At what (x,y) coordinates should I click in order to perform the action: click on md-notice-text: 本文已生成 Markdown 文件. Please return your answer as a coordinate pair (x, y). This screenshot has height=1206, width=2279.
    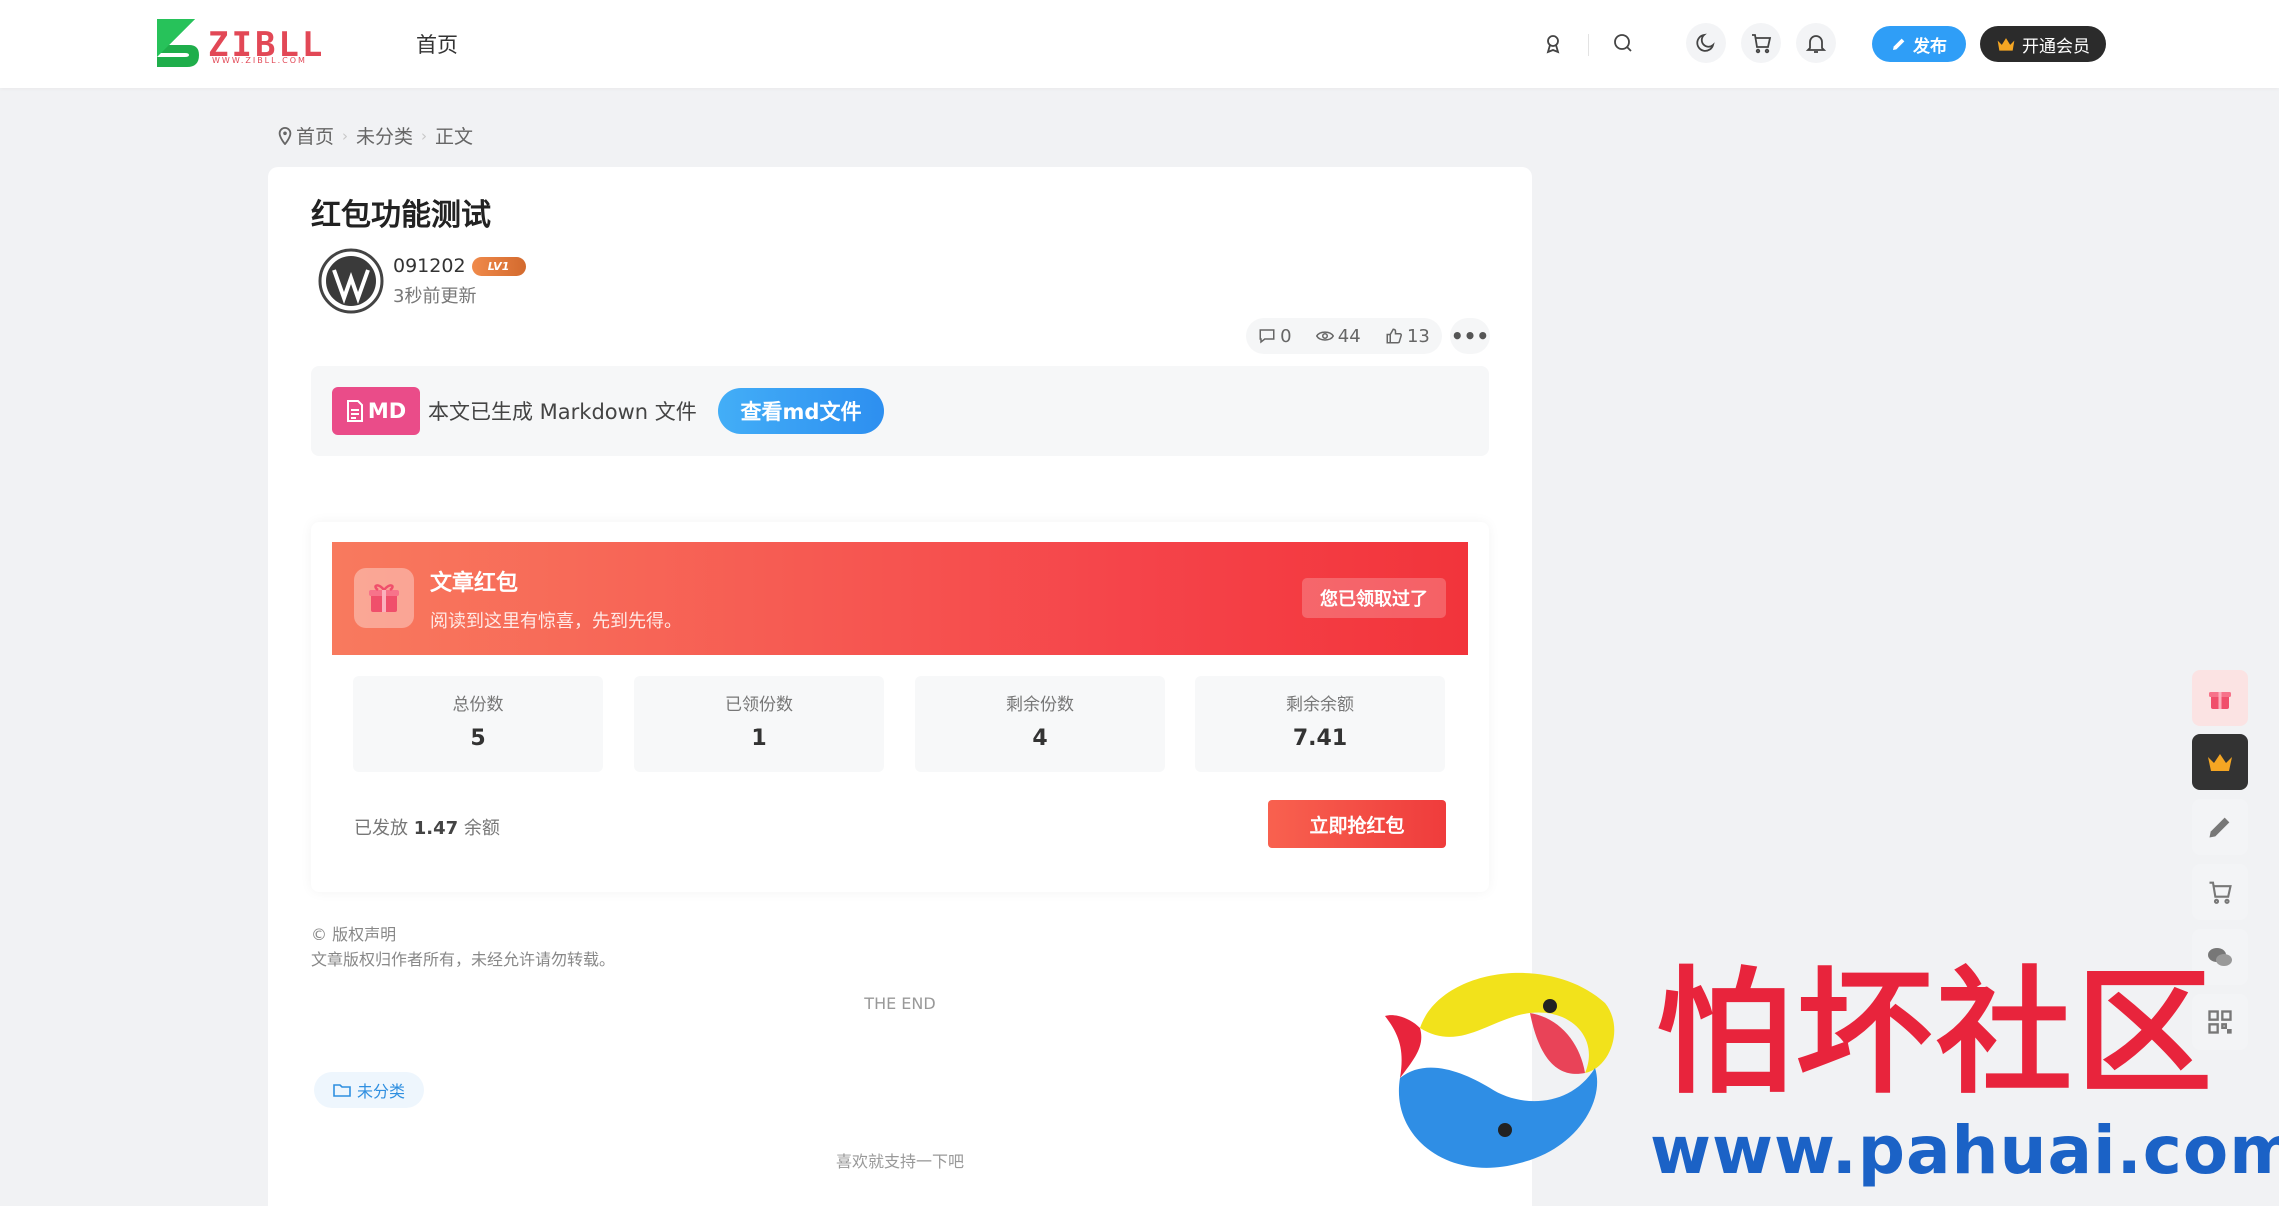
    Looking at the image, I should click on (562, 412).